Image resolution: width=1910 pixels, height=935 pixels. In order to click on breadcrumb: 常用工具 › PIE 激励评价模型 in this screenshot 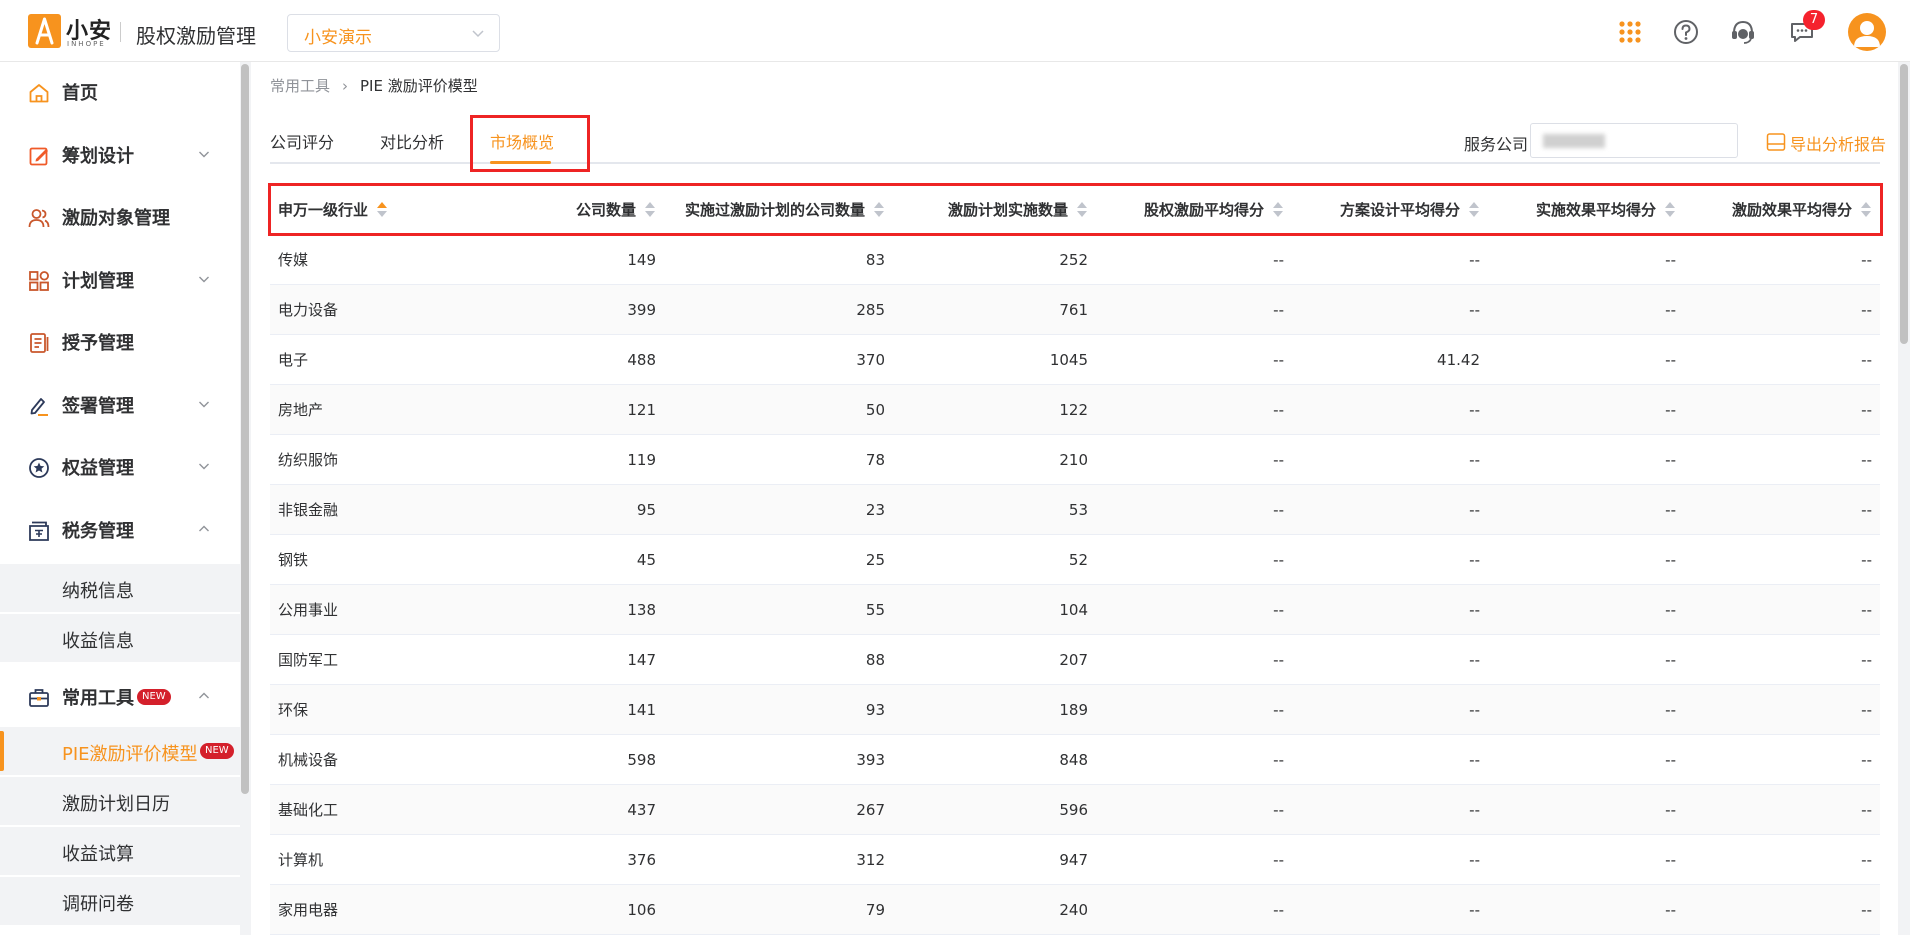, I will do `click(374, 85)`.